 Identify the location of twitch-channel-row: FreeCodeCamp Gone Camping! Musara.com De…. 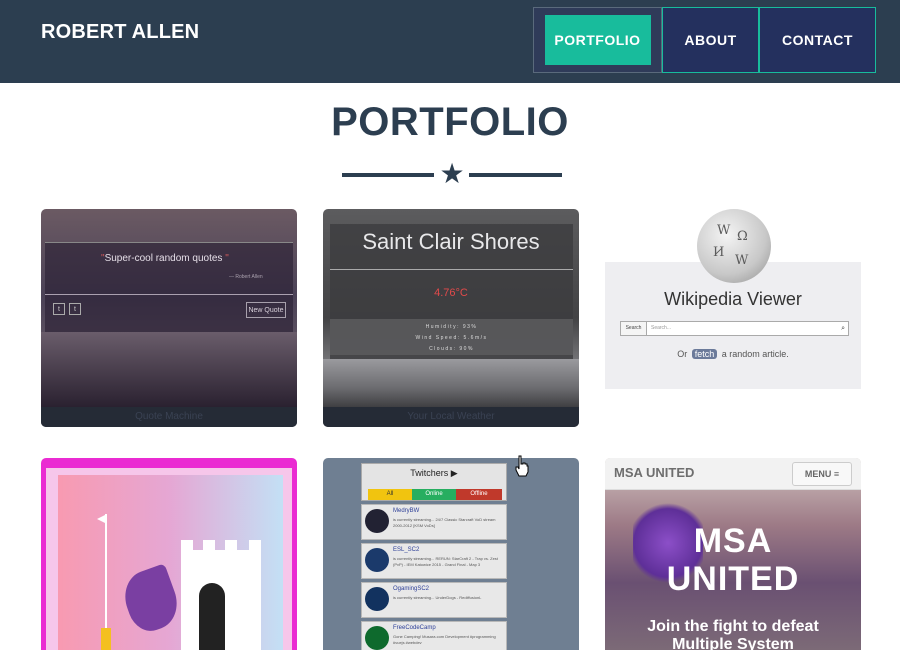
(434, 635).